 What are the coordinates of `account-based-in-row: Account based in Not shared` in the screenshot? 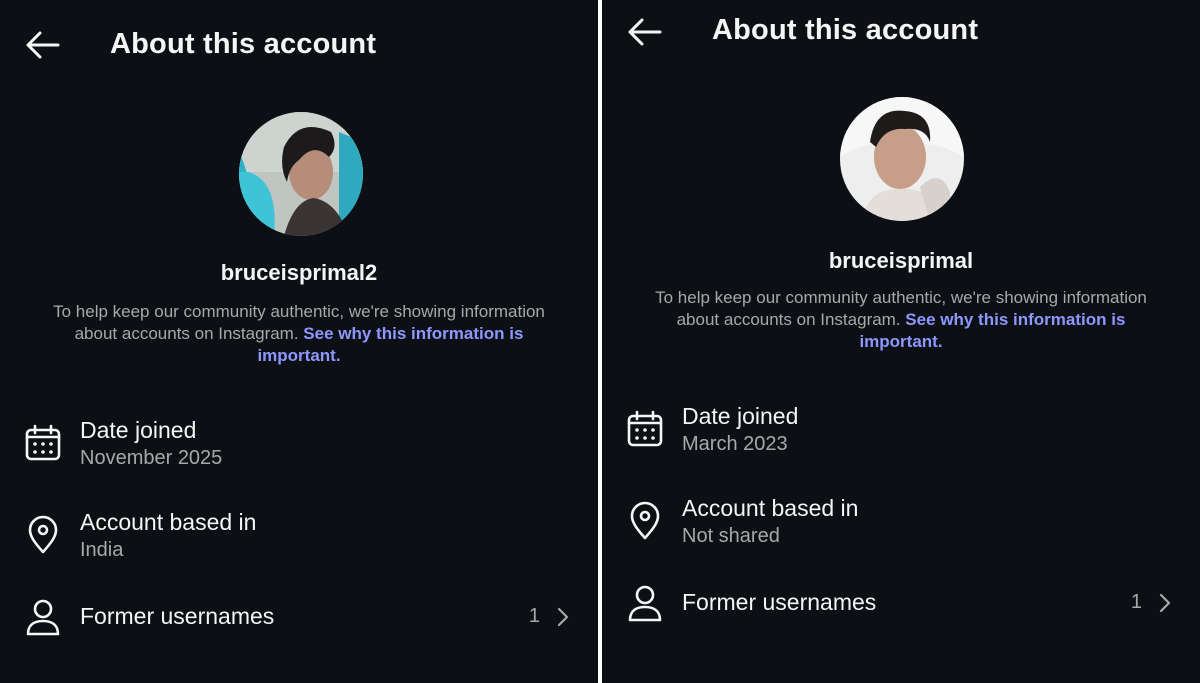 It's located at (901, 527).